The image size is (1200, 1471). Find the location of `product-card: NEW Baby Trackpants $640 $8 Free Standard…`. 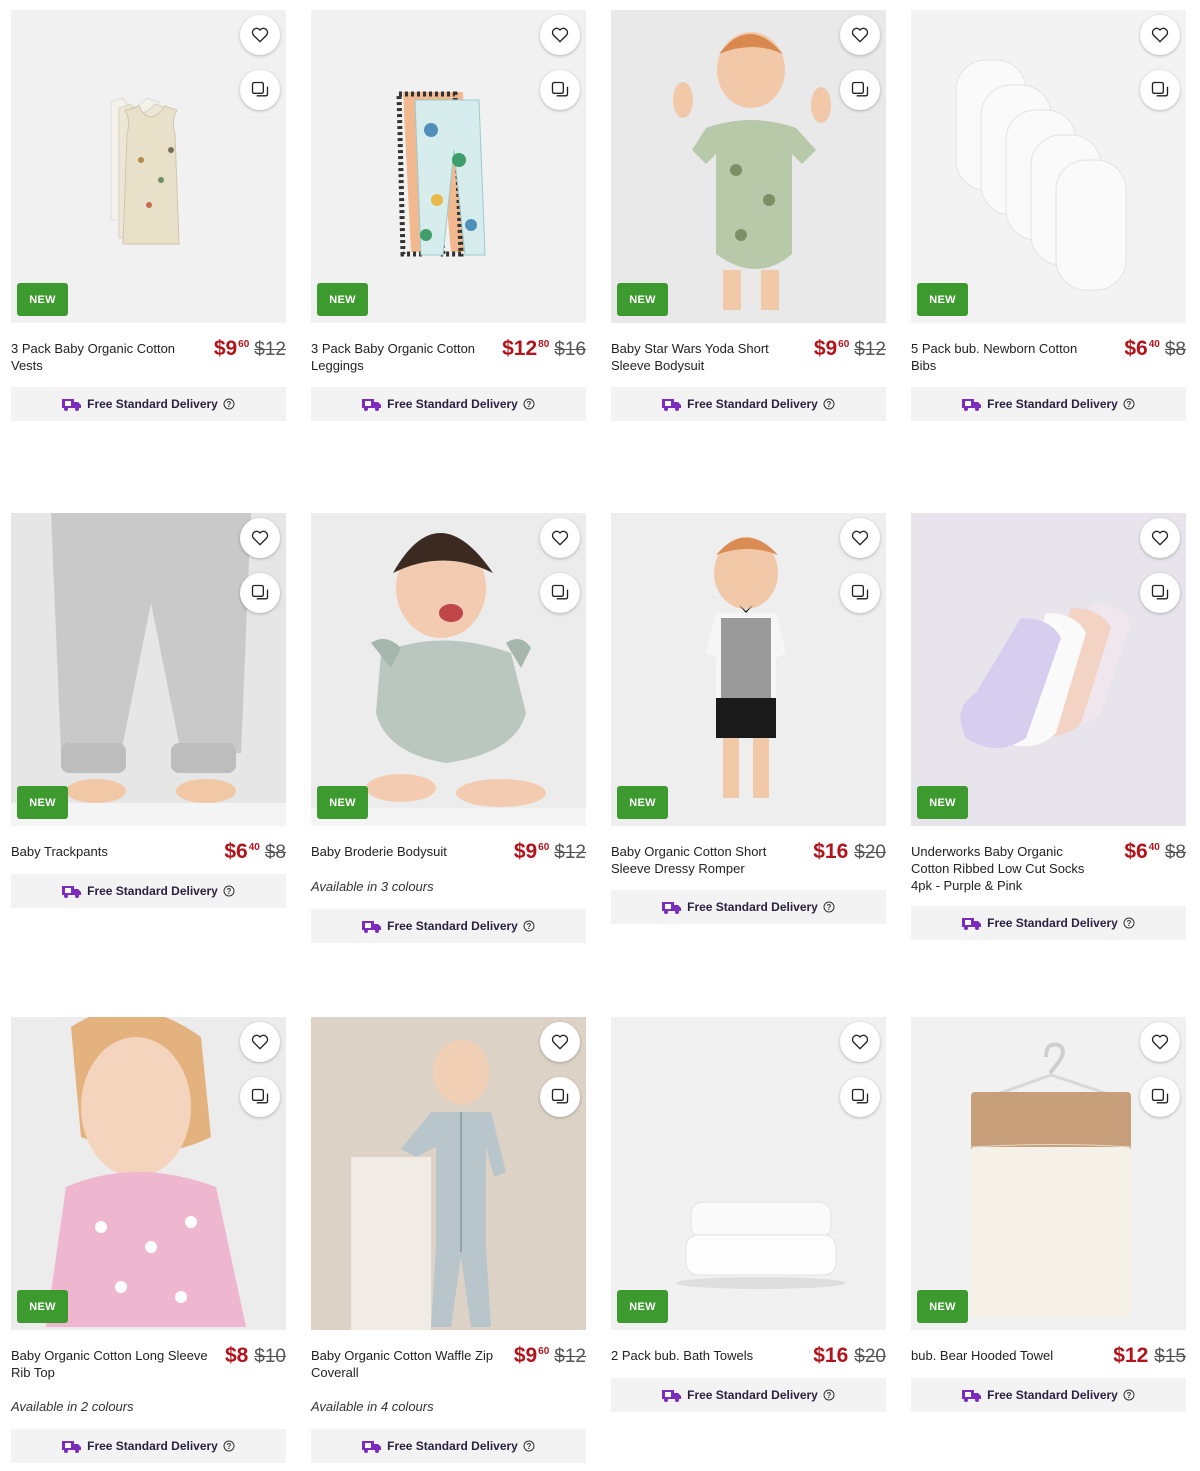

product-card: NEW Baby Trackpants $640 $8 Free Standard… is located at coordinates (148, 710).